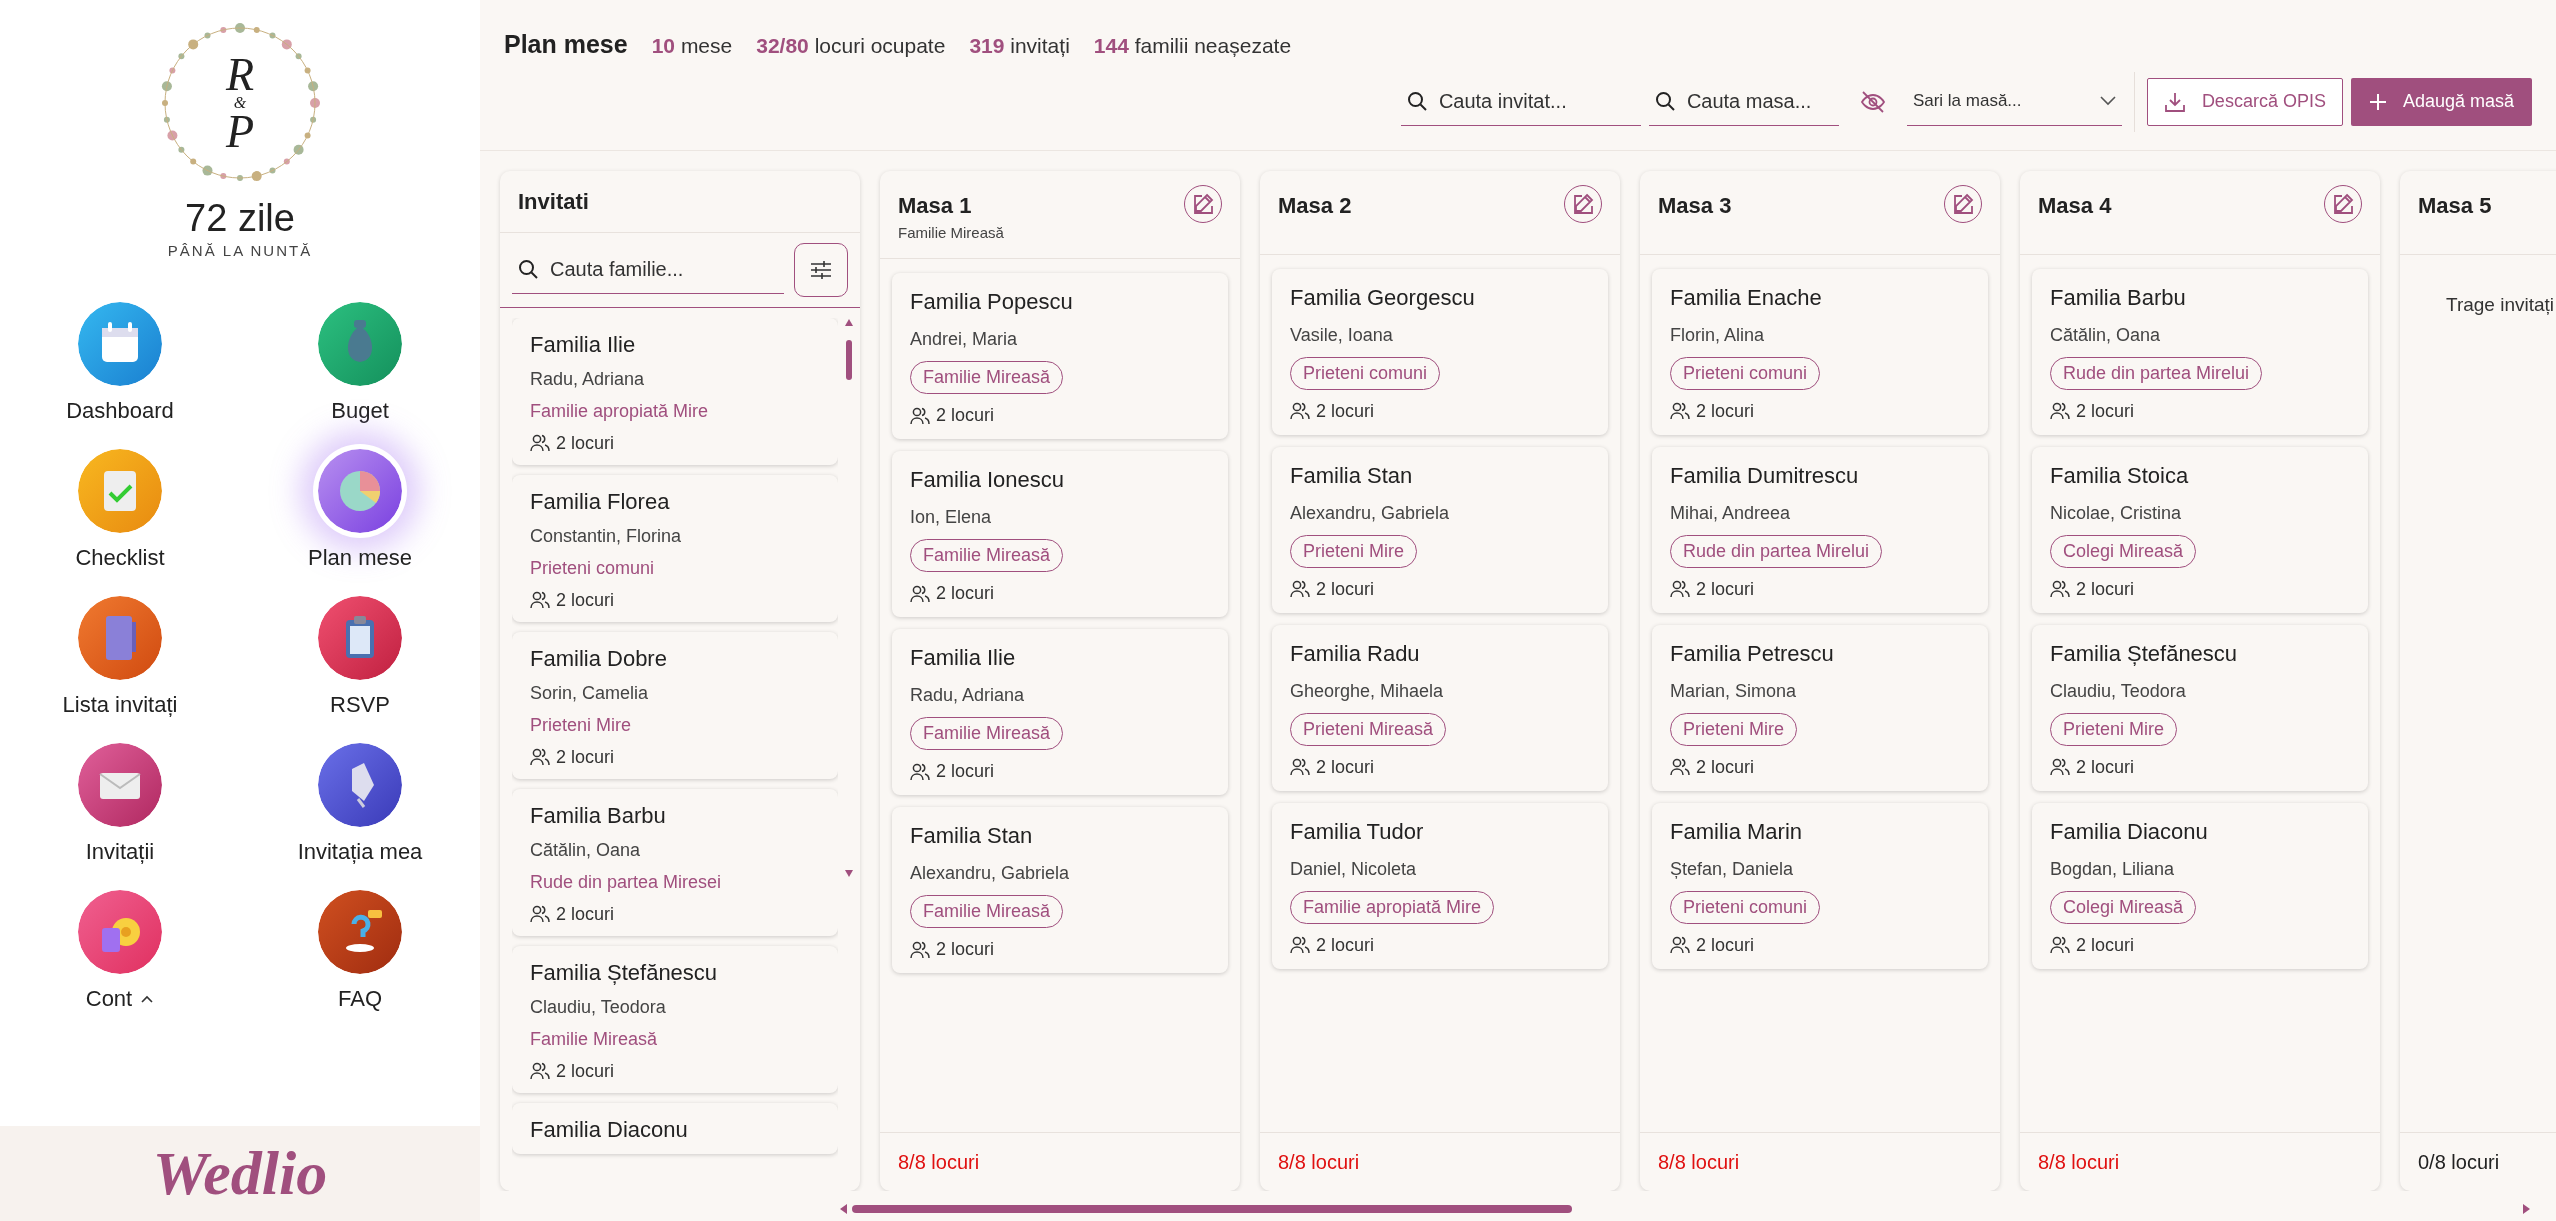 This screenshot has width=2556, height=1221. What do you see at coordinates (120, 932) in the screenshot?
I see `gear-icon` at bounding box center [120, 932].